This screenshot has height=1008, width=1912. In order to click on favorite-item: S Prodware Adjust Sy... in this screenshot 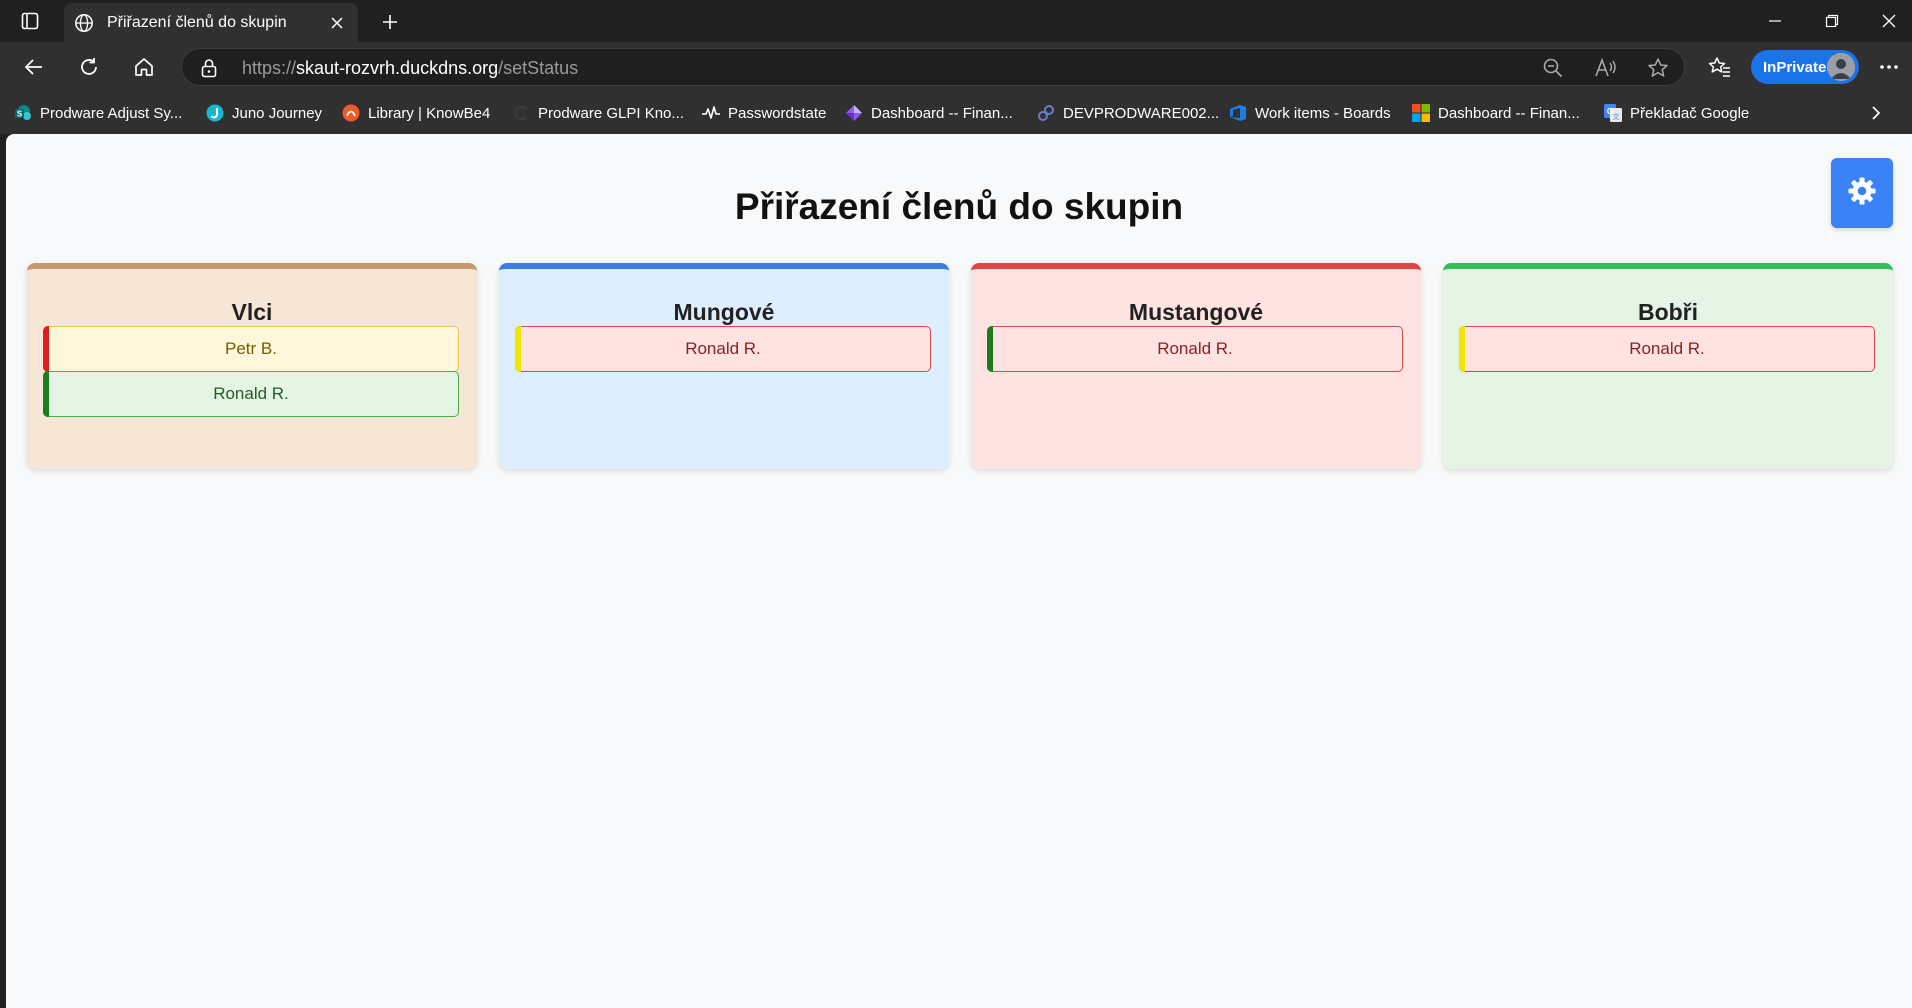, I will do `click(98, 113)`.